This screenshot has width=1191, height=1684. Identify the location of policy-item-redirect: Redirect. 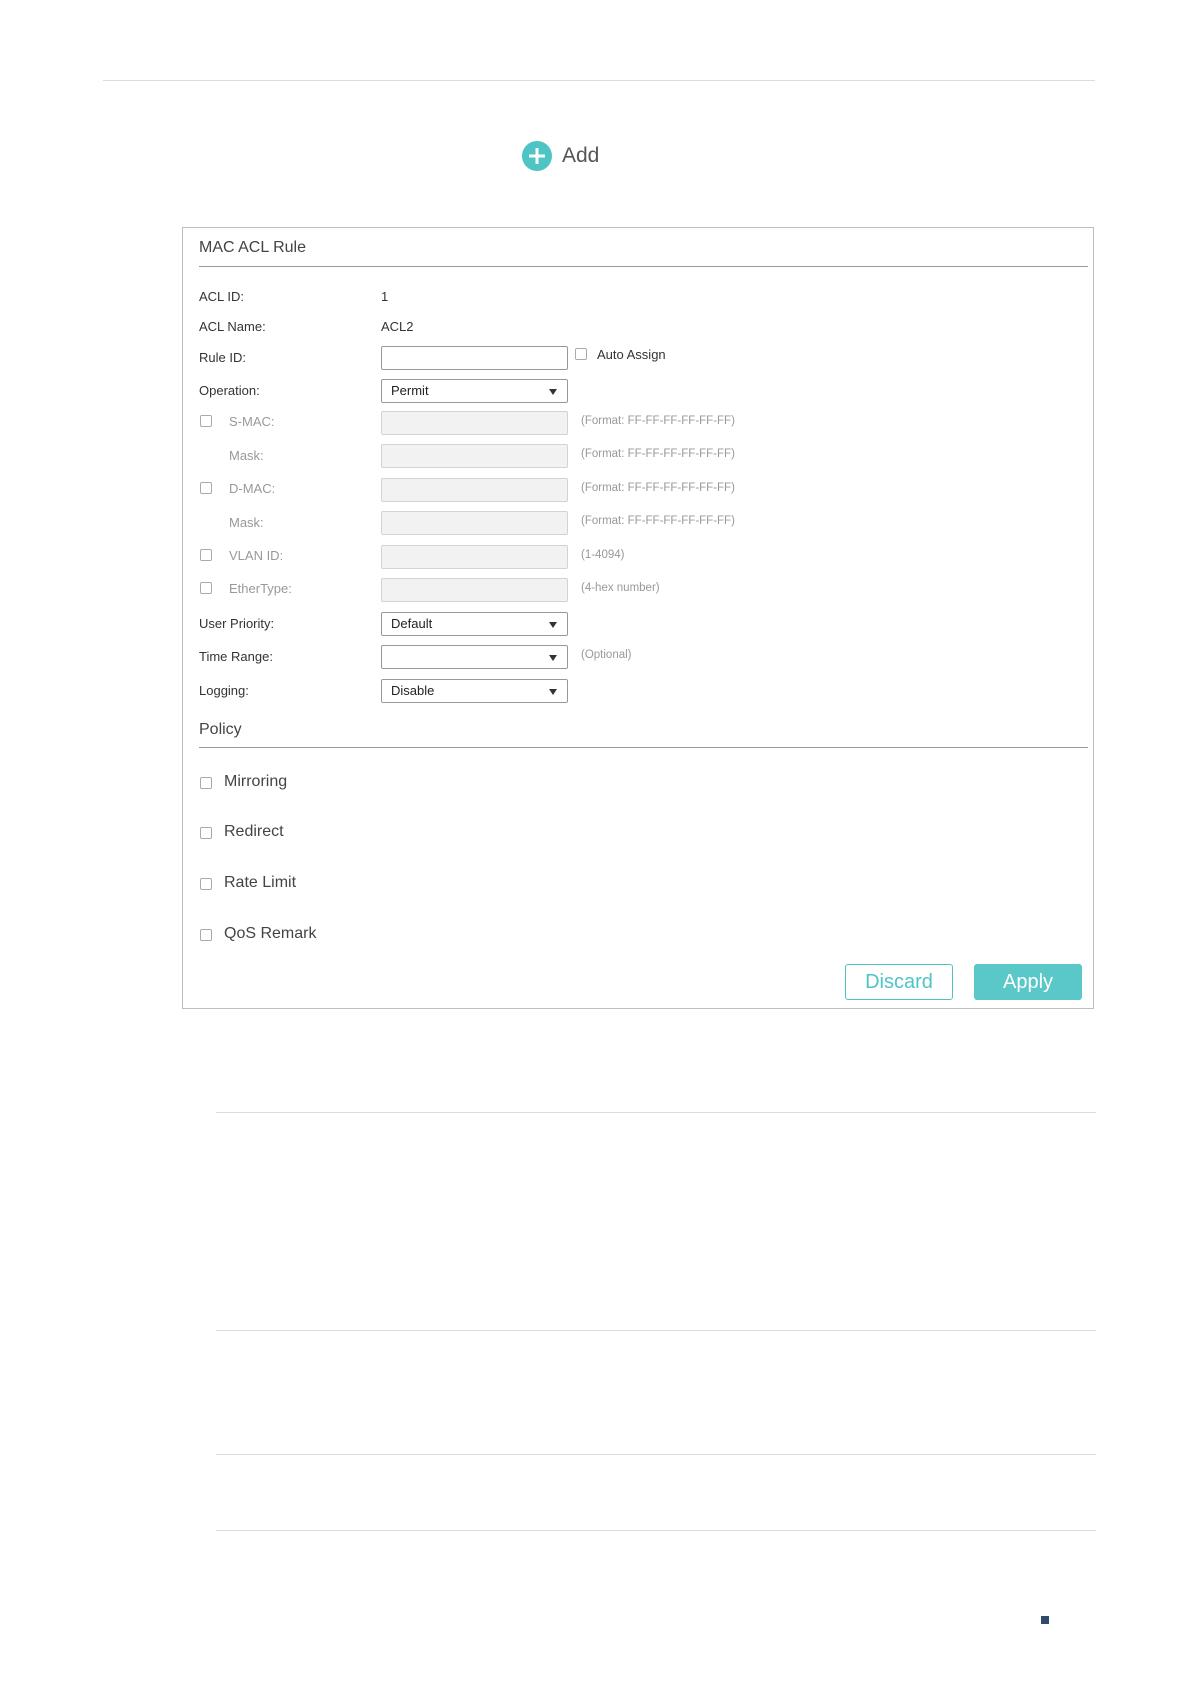
(254, 831).